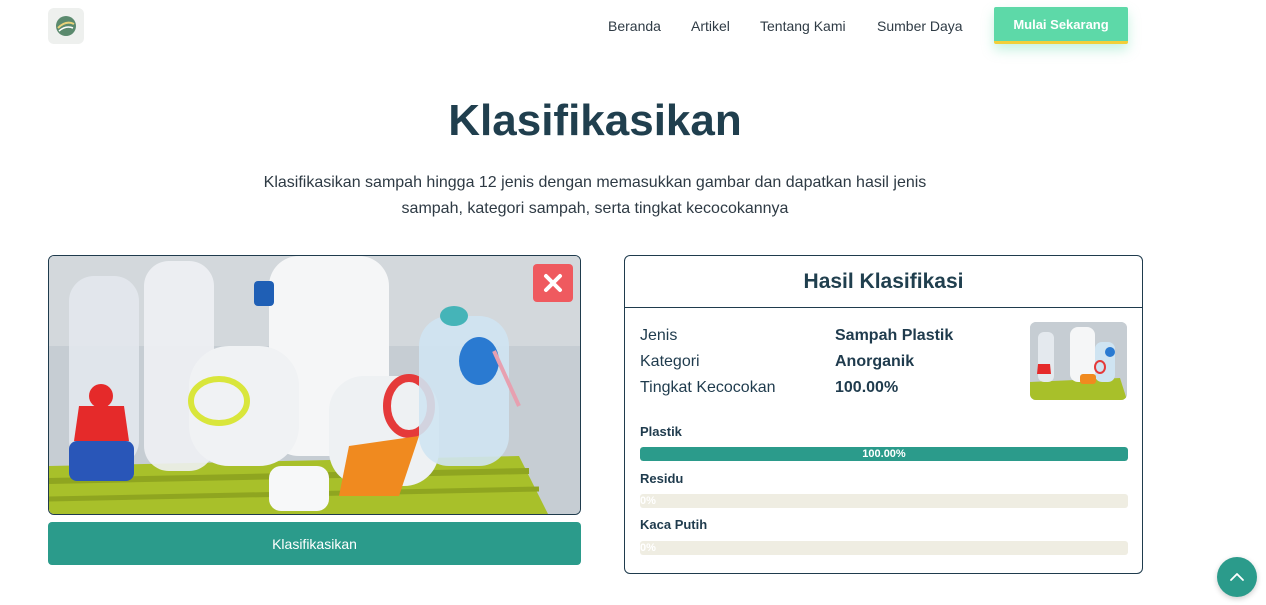 Image resolution: width=1266 pixels, height=605 pixels. I want to click on close-icon, so click(553, 283).